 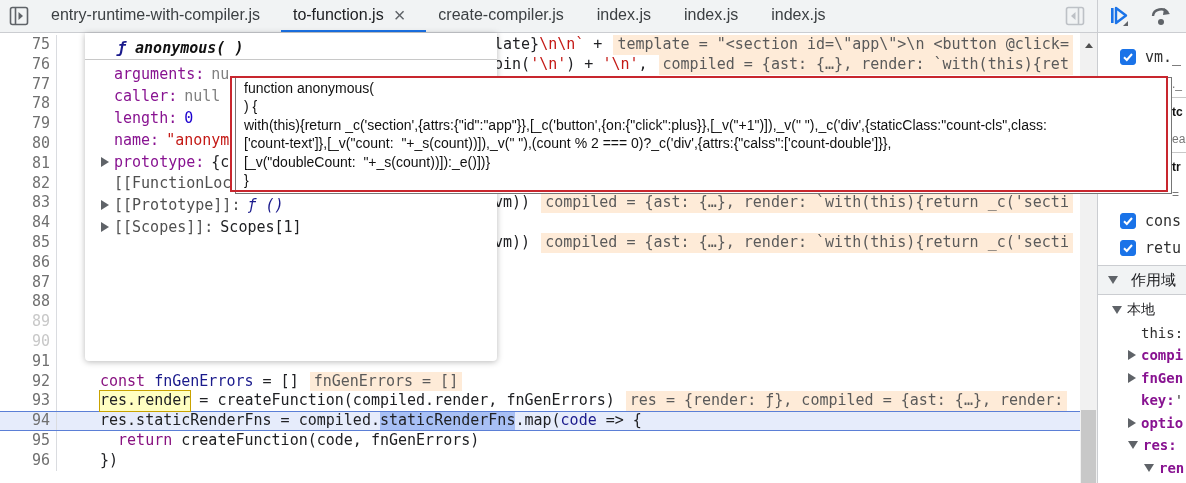 I want to click on line-number: 94, so click(x=28, y=421).